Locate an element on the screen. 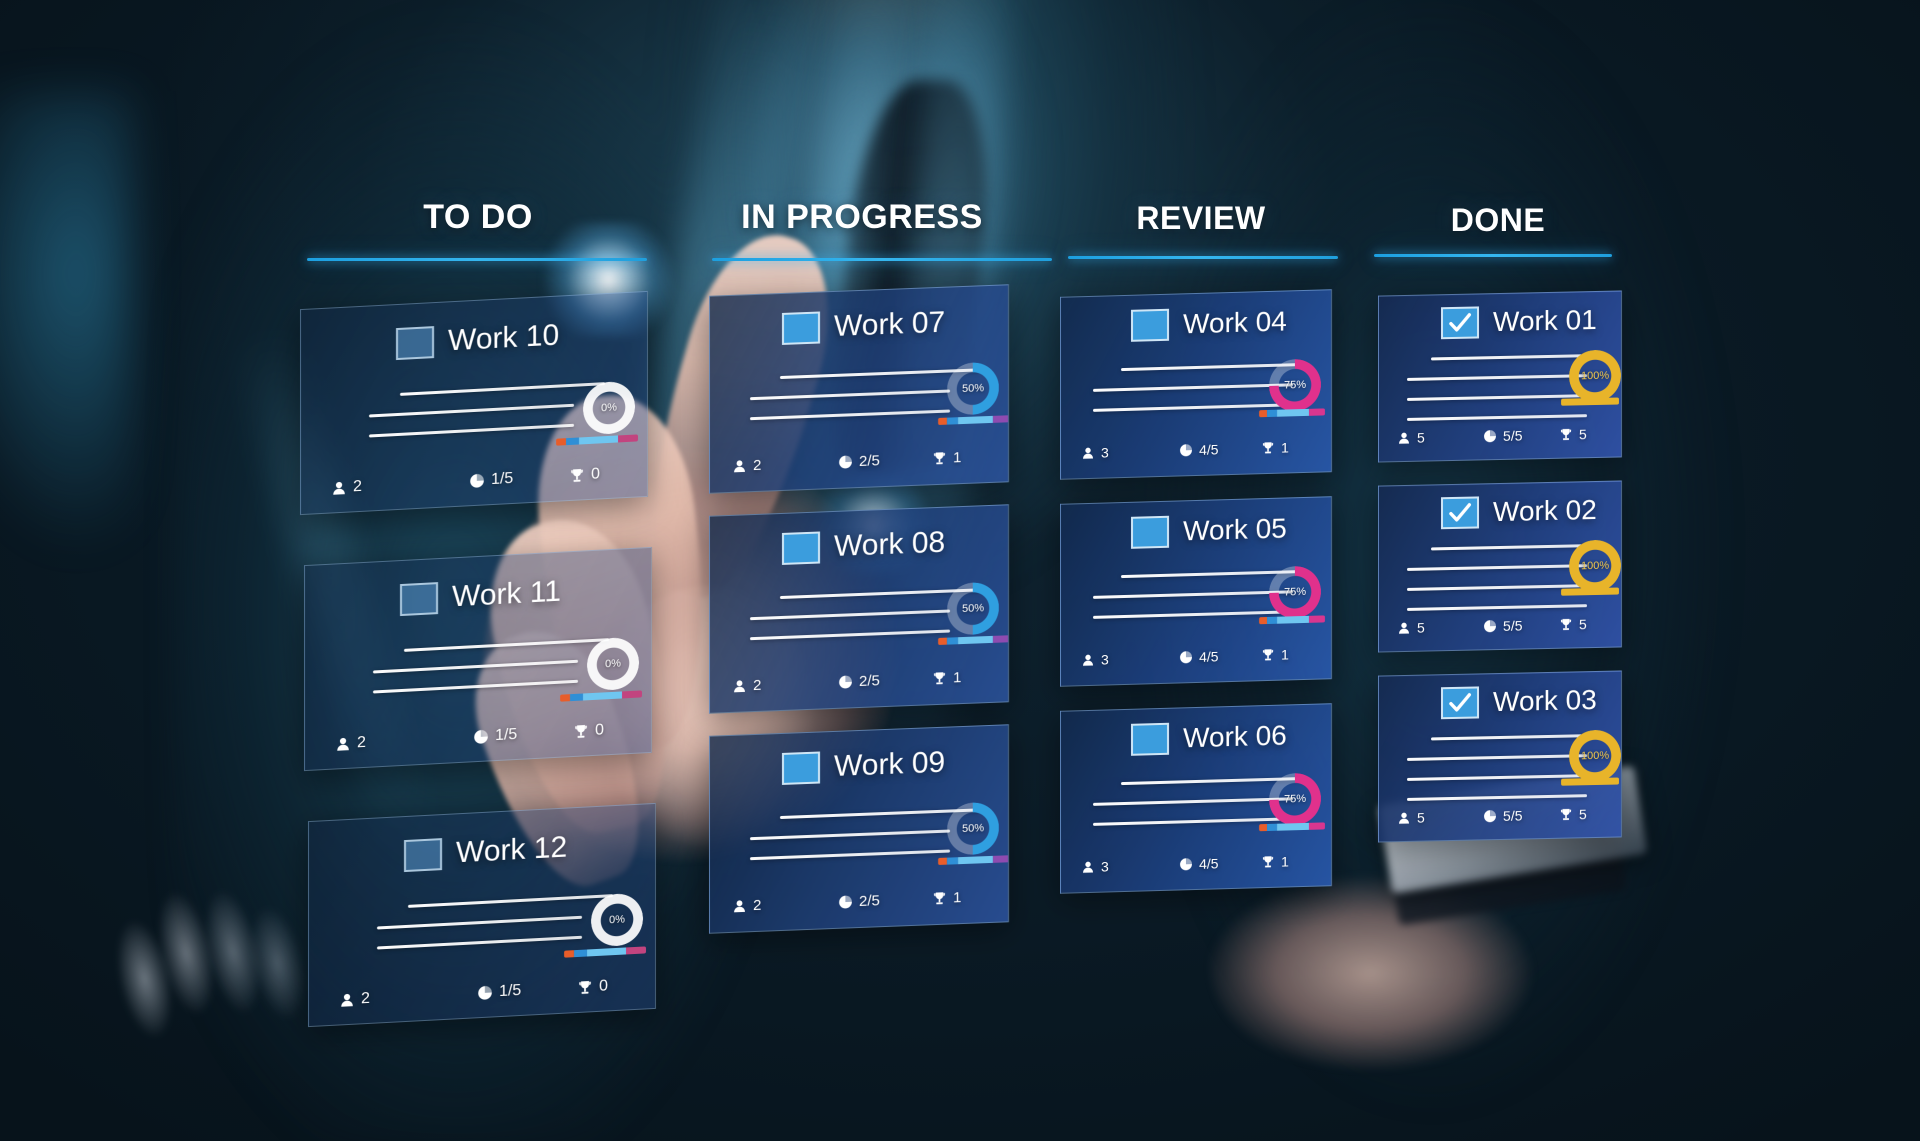 This screenshot has height=1141, width=1920. kanban-card: Work 03 100% 5 5/5 5 is located at coordinates (1500, 756).